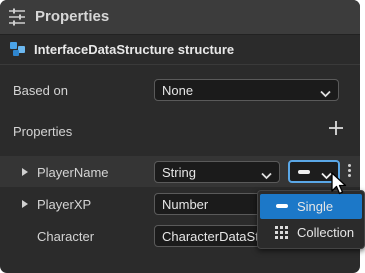 The height and width of the screenshot is (273, 365). Describe the element at coordinates (217, 172) in the screenshot. I see `property-type-select: String` at that location.